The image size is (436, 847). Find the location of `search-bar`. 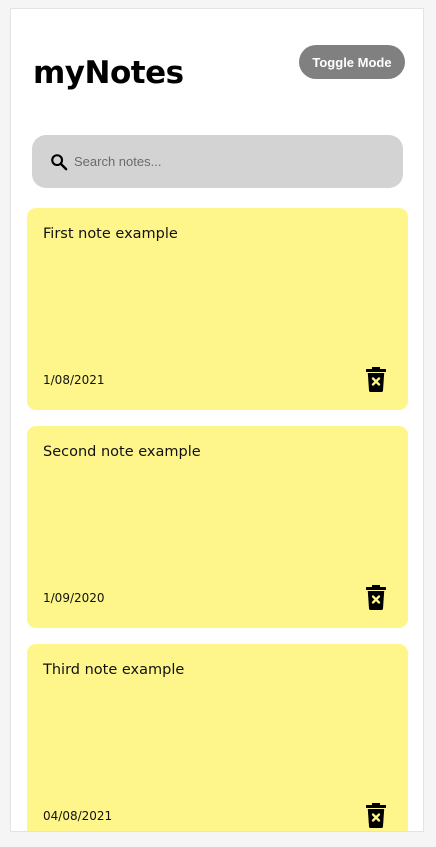

search-bar is located at coordinates (217, 161).